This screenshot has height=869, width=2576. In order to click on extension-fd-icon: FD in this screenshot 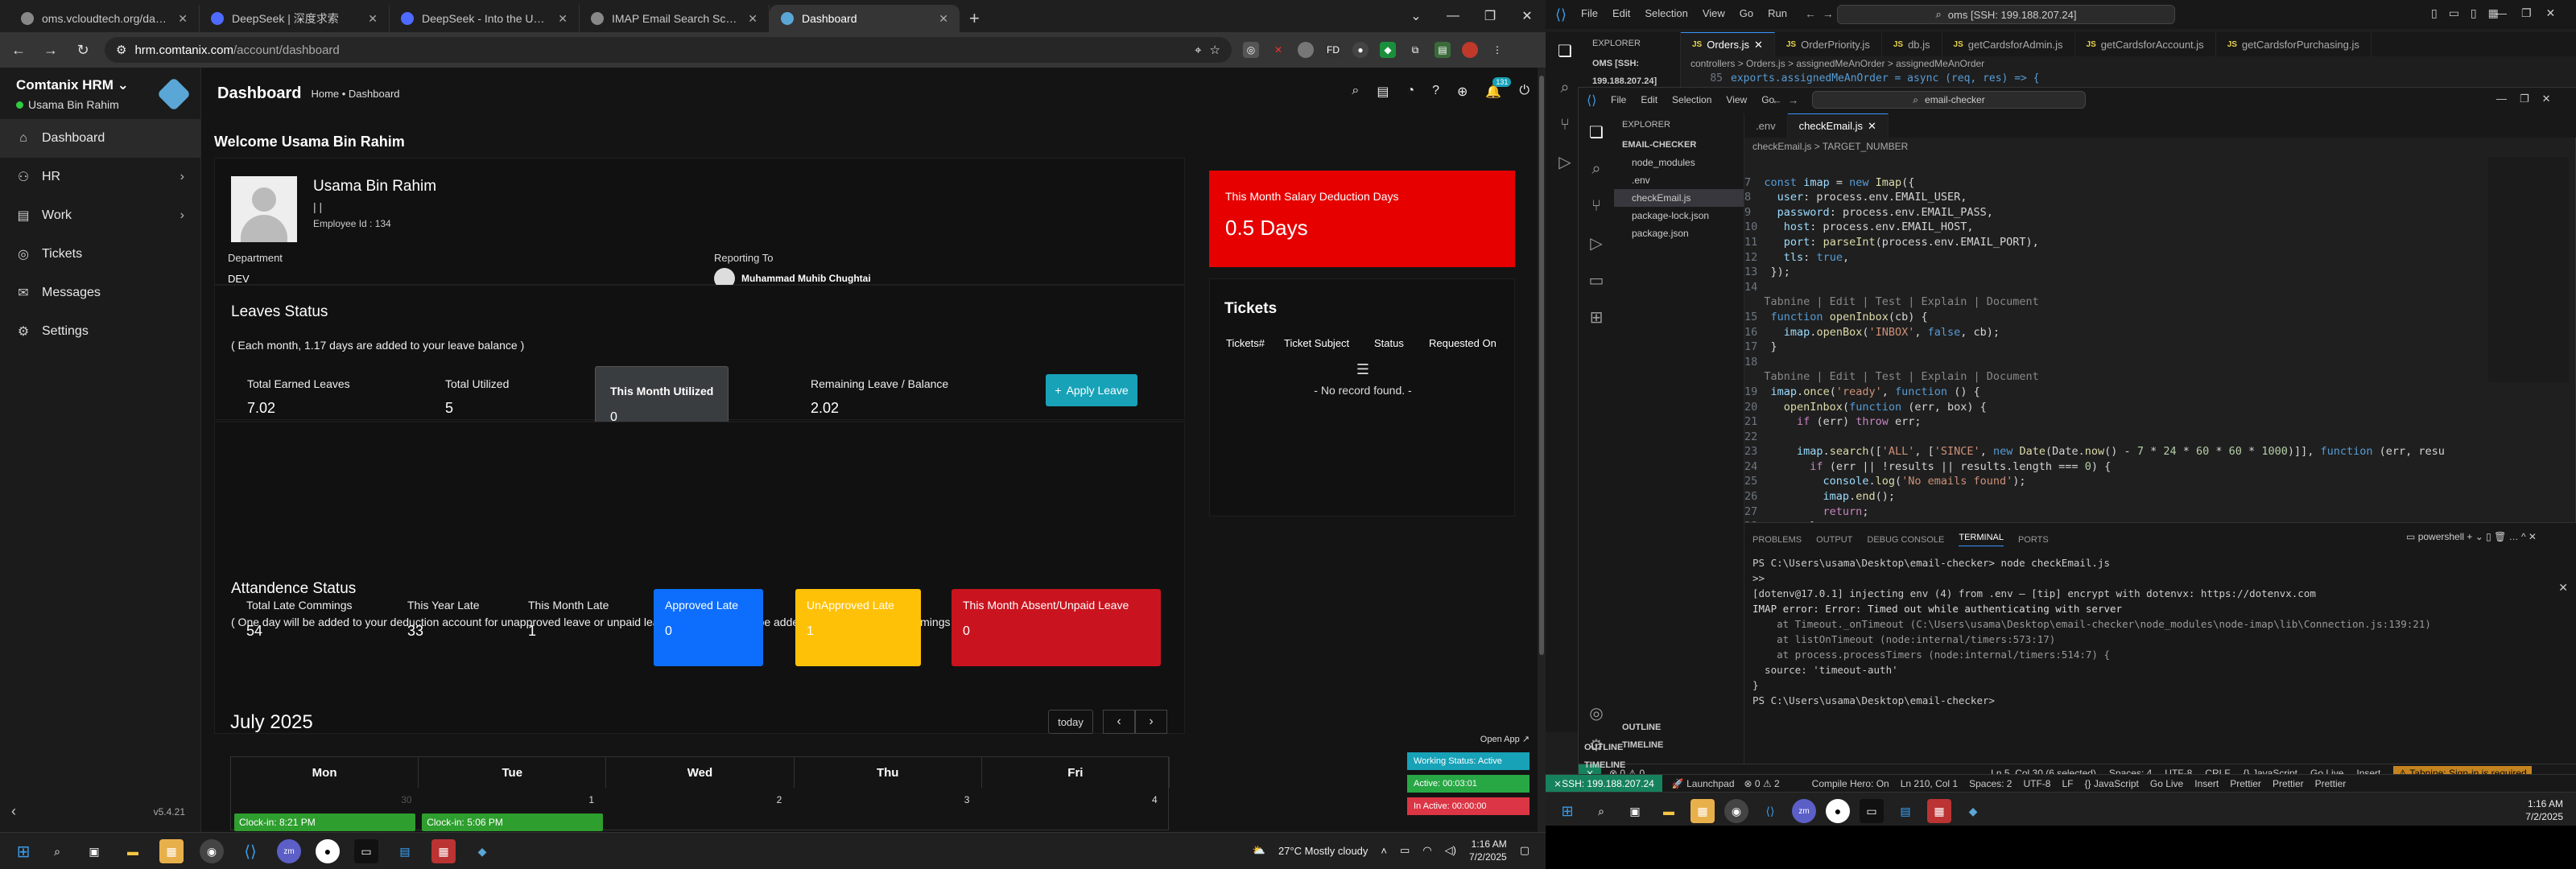, I will do `click(1333, 50)`.